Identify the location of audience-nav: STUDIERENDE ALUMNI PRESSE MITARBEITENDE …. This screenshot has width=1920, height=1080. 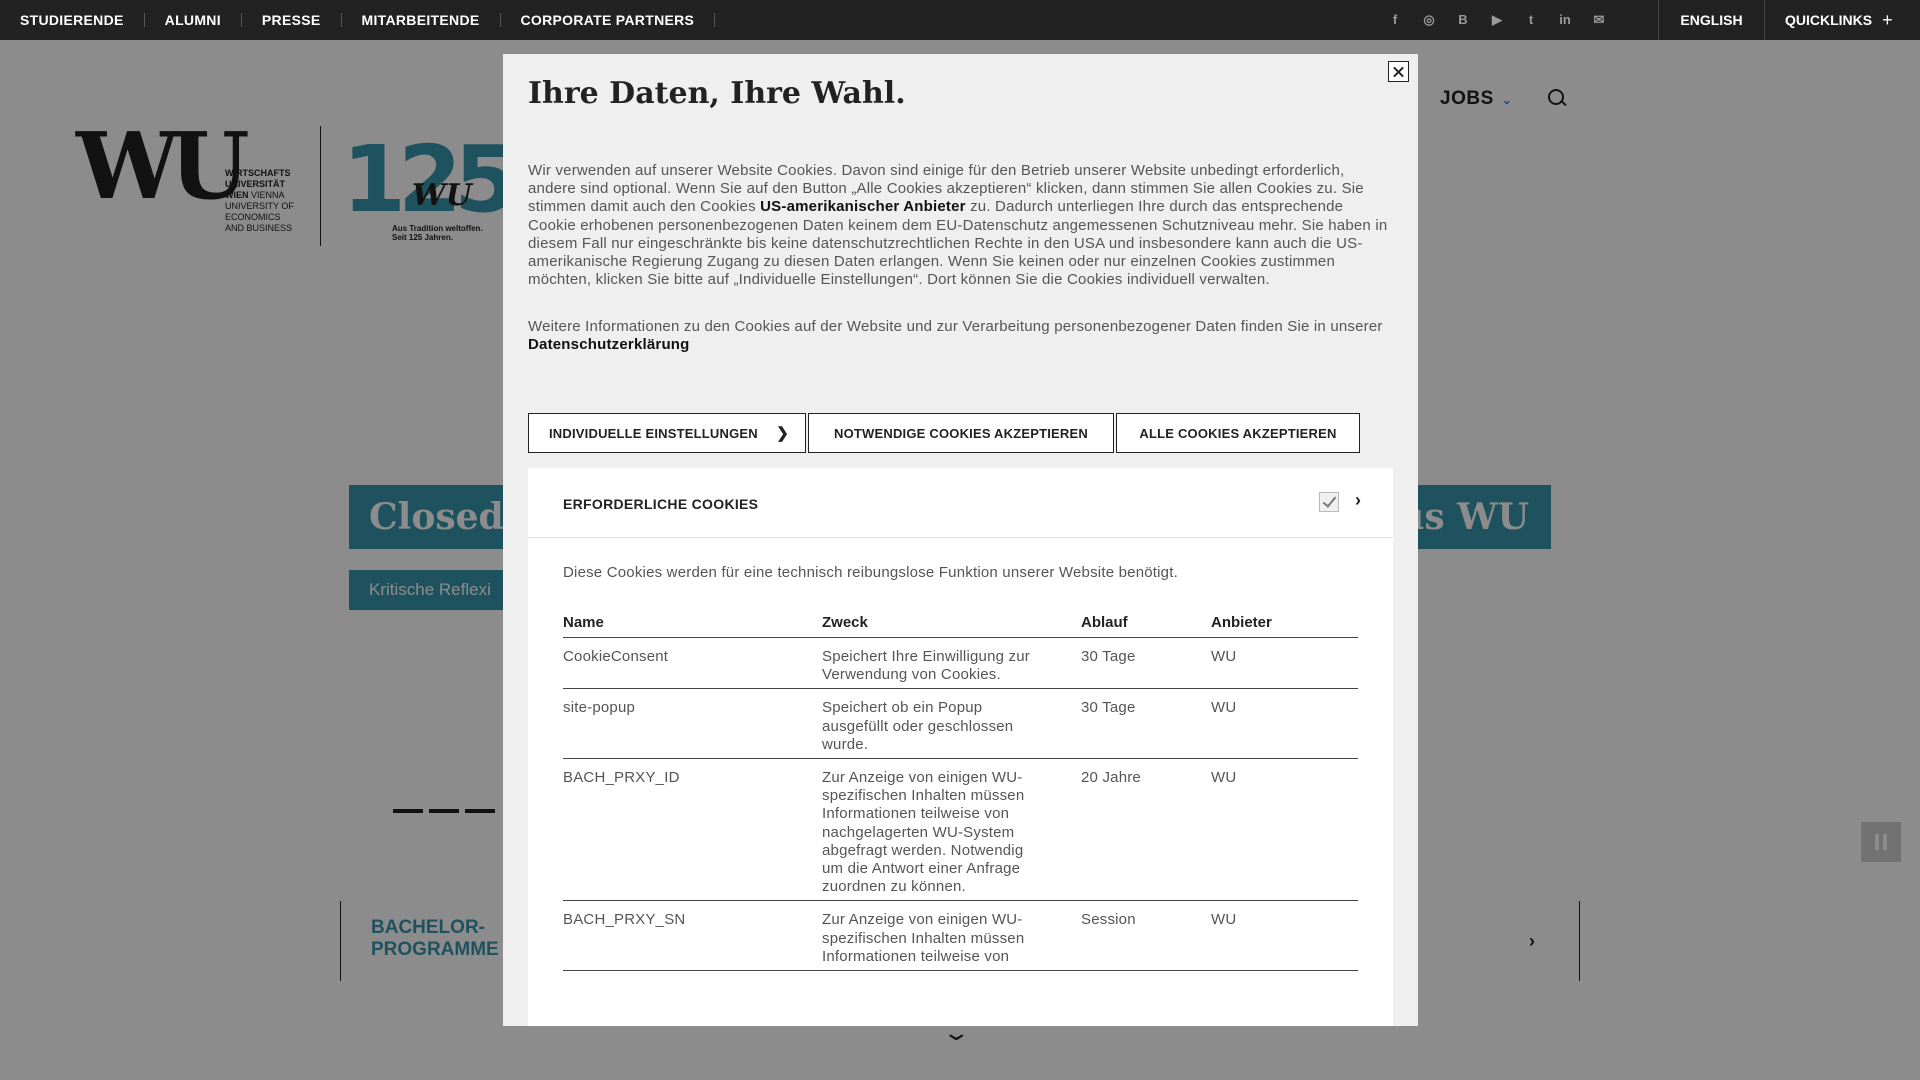
(358, 20).